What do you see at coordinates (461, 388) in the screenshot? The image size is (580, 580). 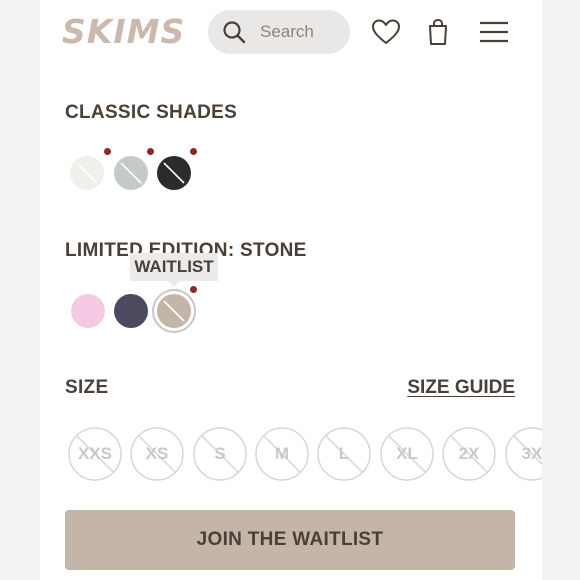 I see `size-guide-link: SIZE GUIDE` at bounding box center [461, 388].